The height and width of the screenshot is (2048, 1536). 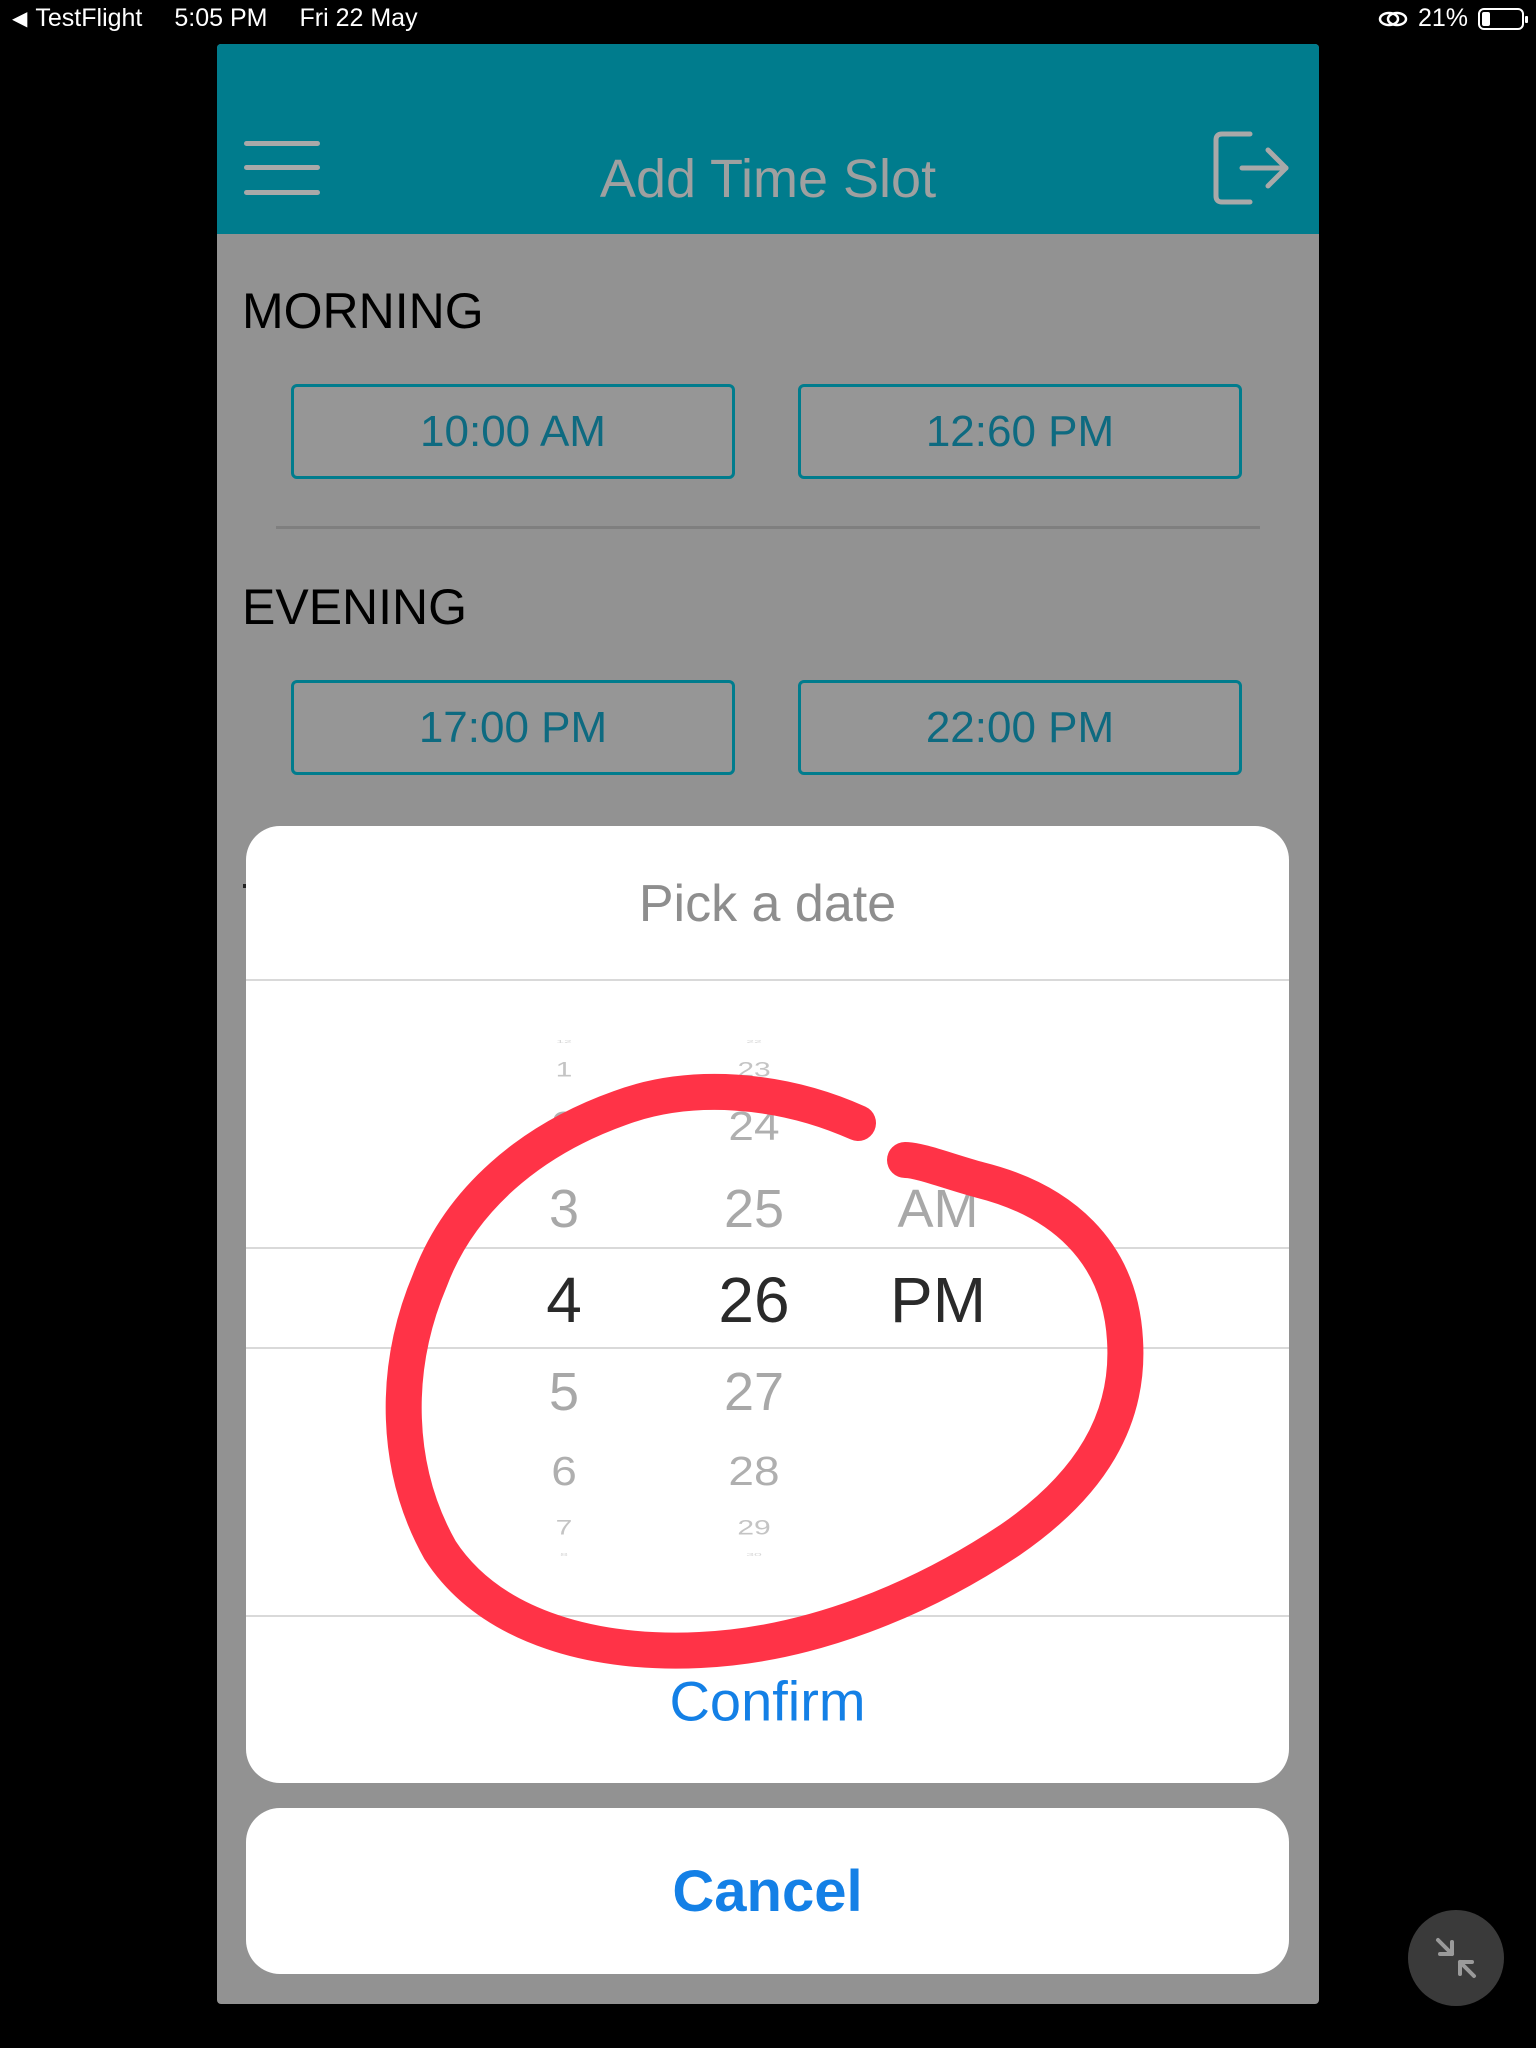 What do you see at coordinates (363, 311) in the screenshot?
I see `morning-section-title: MORNING` at bounding box center [363, 311].